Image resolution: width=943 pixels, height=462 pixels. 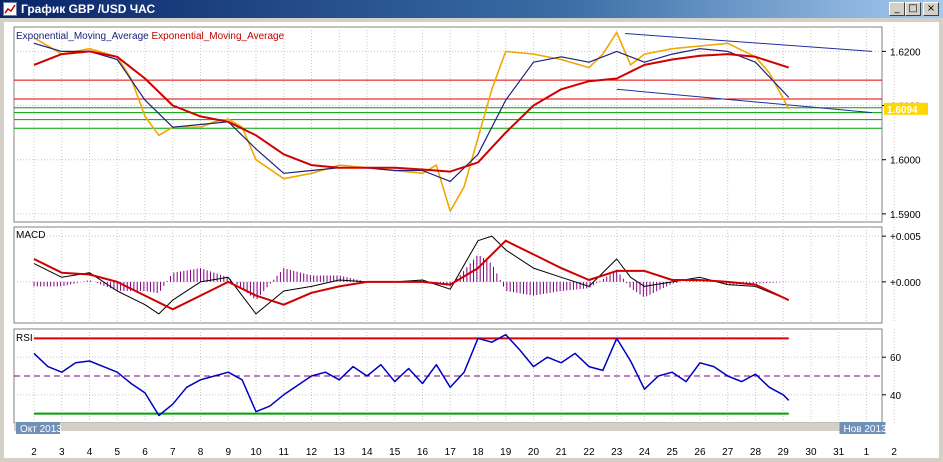 I want to click on x-tick-label: 19, so click(x=506, y=452).